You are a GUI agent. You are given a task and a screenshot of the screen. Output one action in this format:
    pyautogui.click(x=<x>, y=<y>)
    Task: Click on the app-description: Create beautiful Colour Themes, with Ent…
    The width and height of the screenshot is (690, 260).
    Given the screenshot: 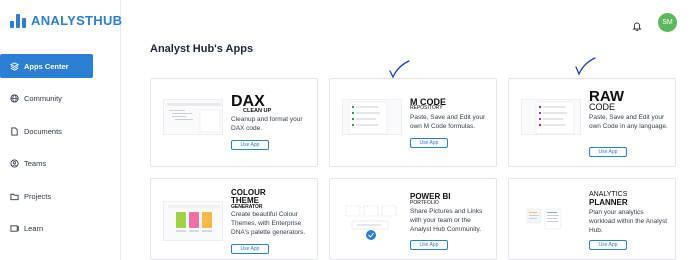 What is the action you would take?
    pyautogui.click(x=268, y=223)
    